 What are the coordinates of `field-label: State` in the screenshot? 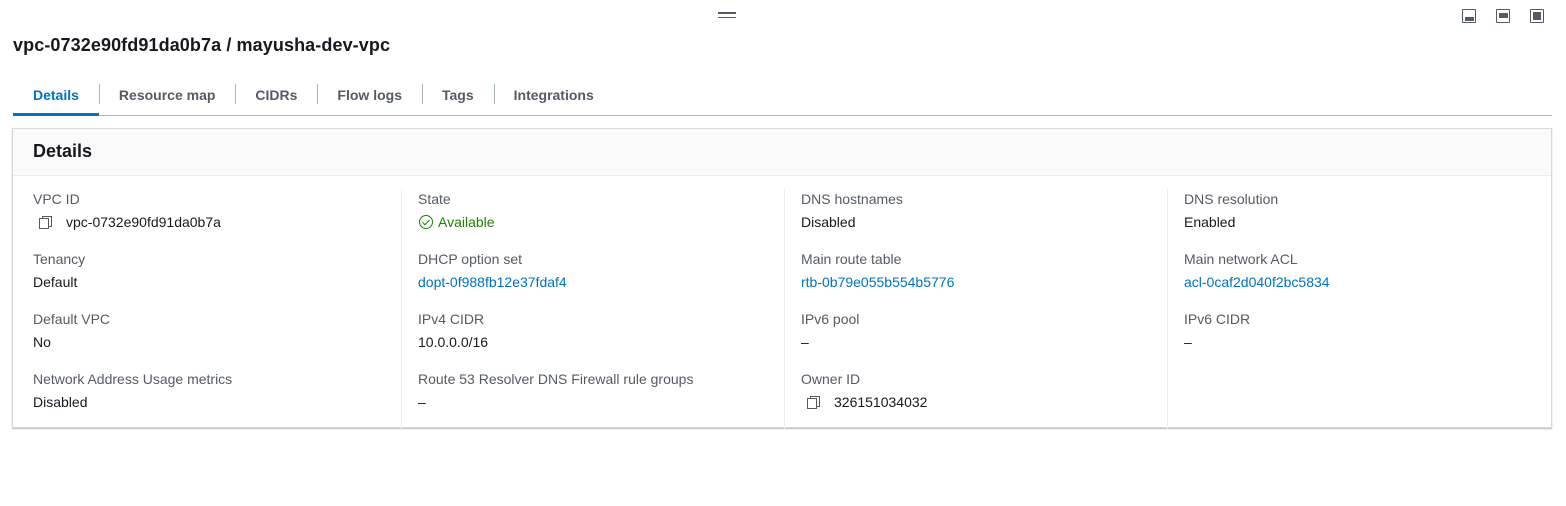 It's located at (434, 199).